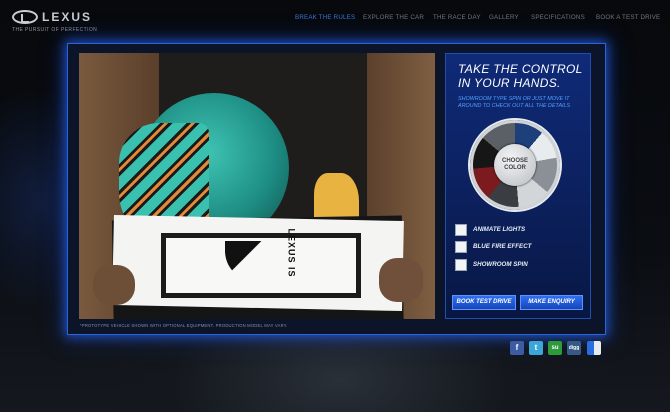  What do you see at coordinates (520, 76) in the screenshot?
I see `panel-title: TAKE THE CONTROL IN YOUR HANDS.` at bounding box center [520, 76].